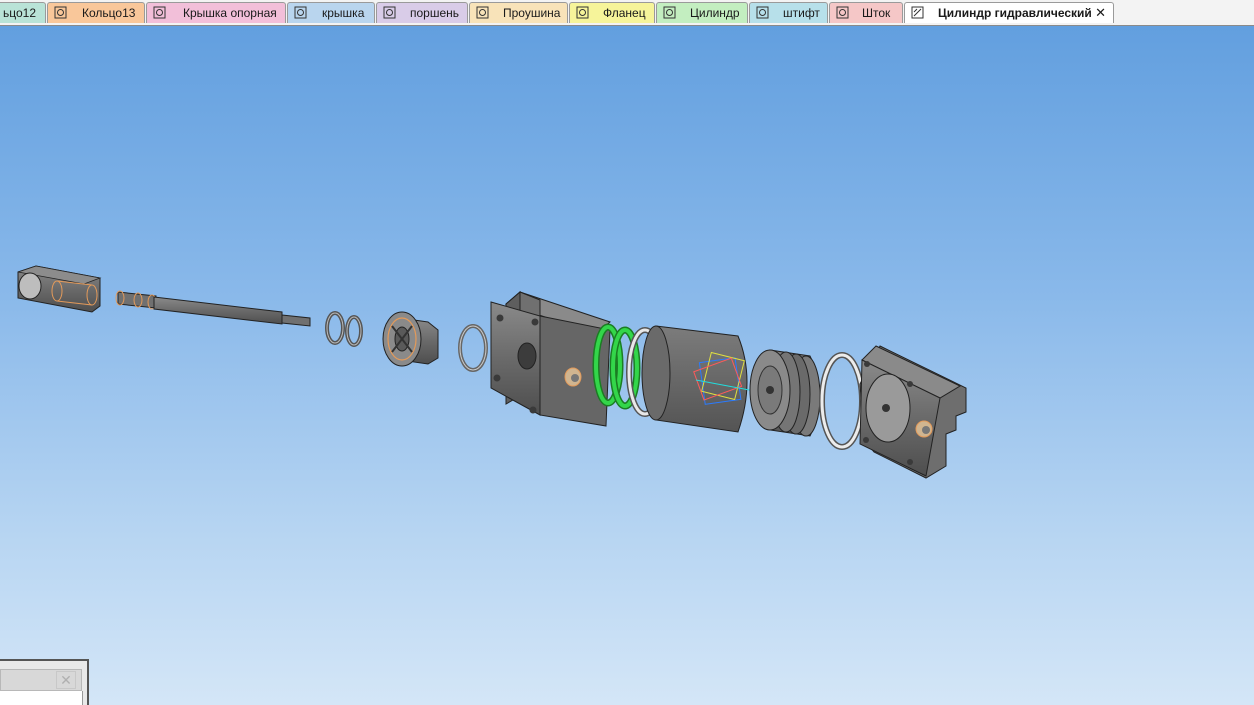 The width and height of the screenshot is (1254, 705). What do you see at coordinates (20, 13) in the screenshot?
I see `tab-label: ьцо12` at bounding box center [20, 13].